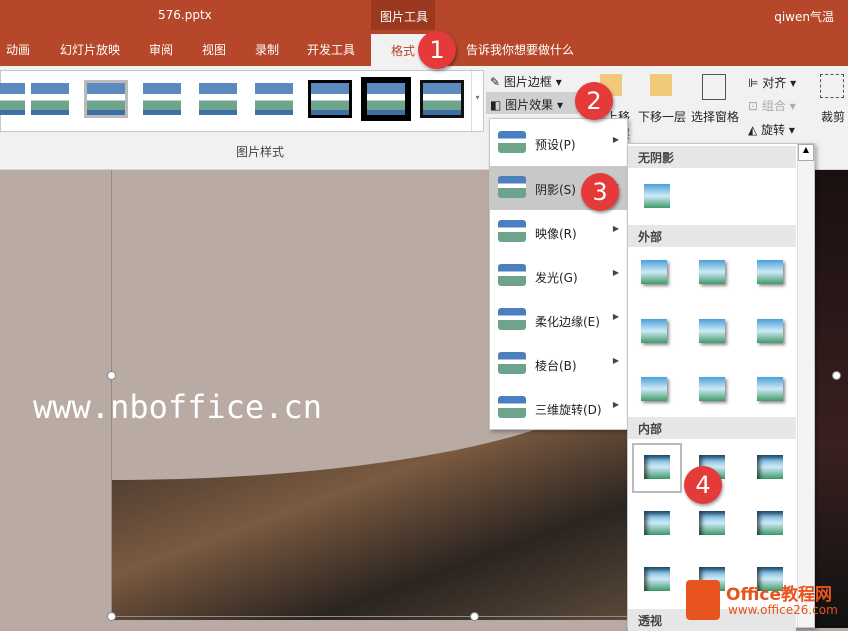  What do you see at coordinates (512, 319) in the screenshot?
I see `soft-edges-icon` at bounding box center [512, 319].